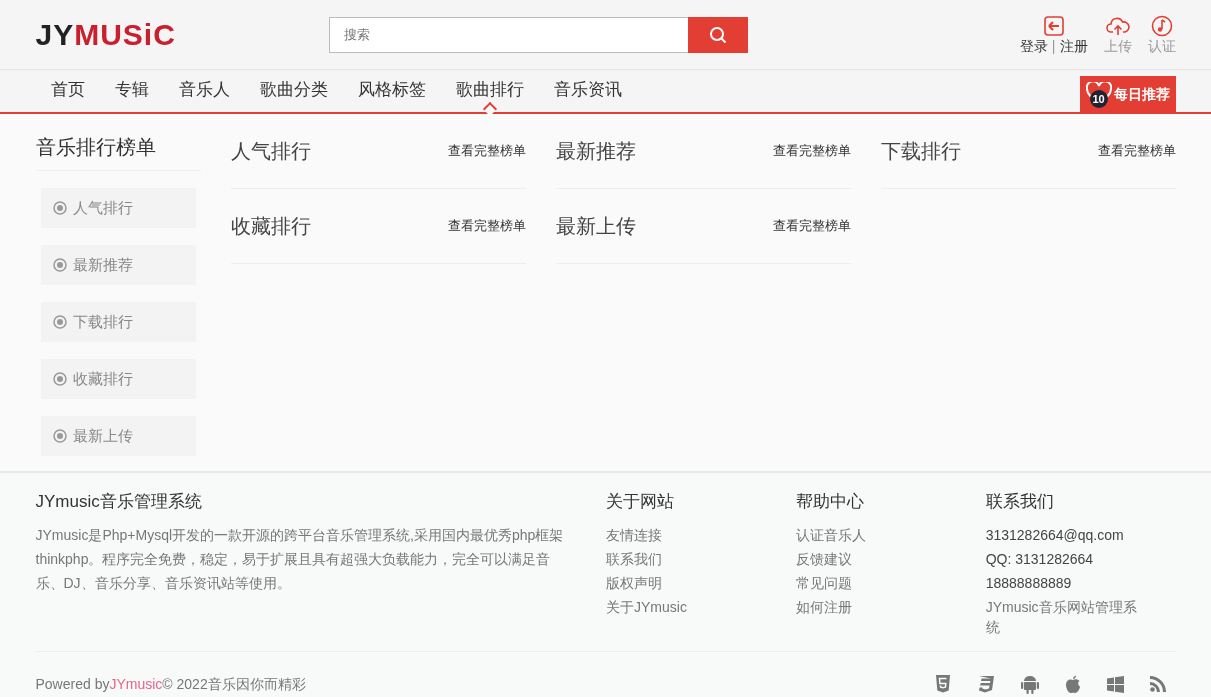 The height and width of the screenshot is (697, 1211). Describe the element at coordinates (1161, 25) in the screenshot. I see `music-note-icon` at that location.